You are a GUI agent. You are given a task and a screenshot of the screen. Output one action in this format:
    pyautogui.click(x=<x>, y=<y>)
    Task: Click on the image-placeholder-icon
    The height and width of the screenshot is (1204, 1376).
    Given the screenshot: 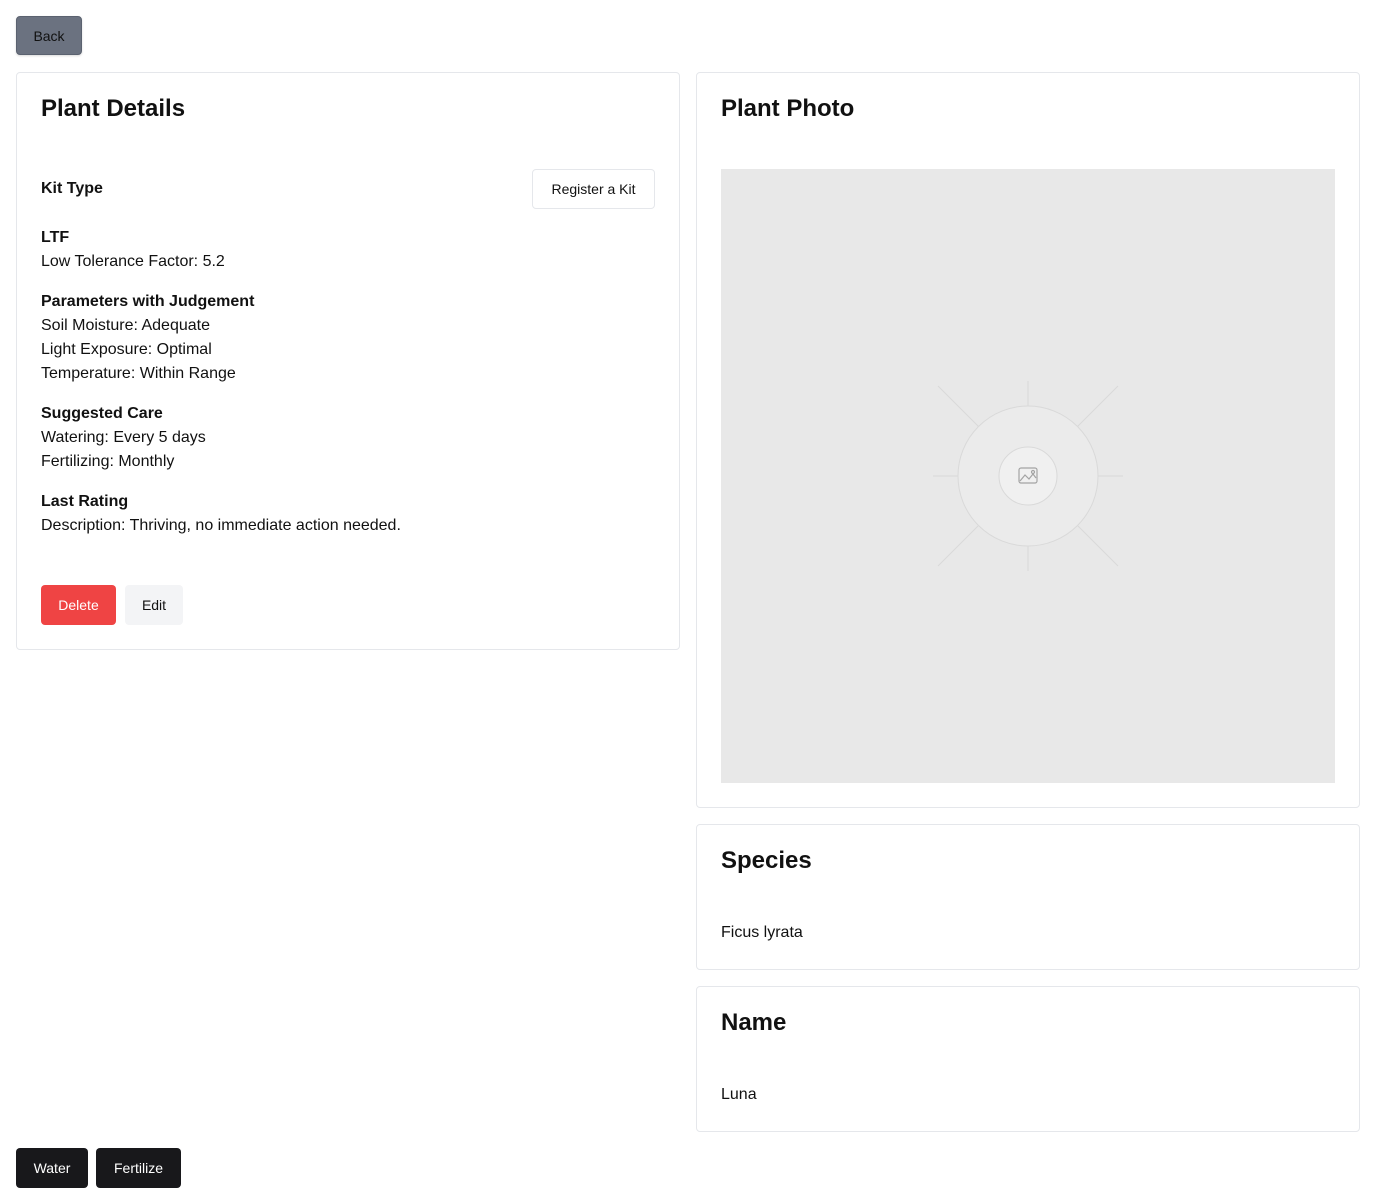 What is the action you would take?
    pyautogui.click(x=1028, y=476)
    